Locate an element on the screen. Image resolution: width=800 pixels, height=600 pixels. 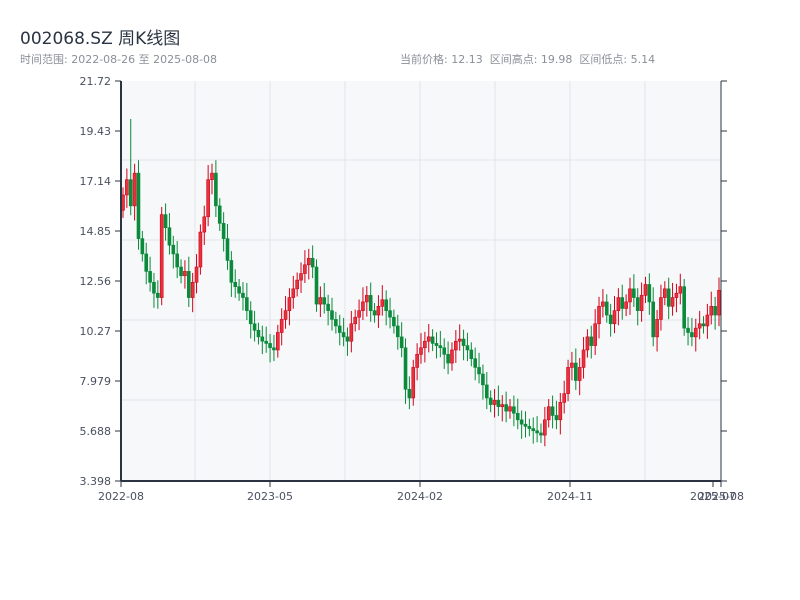
y-tick-label: 21.72 is located at coordinates (96, 81).